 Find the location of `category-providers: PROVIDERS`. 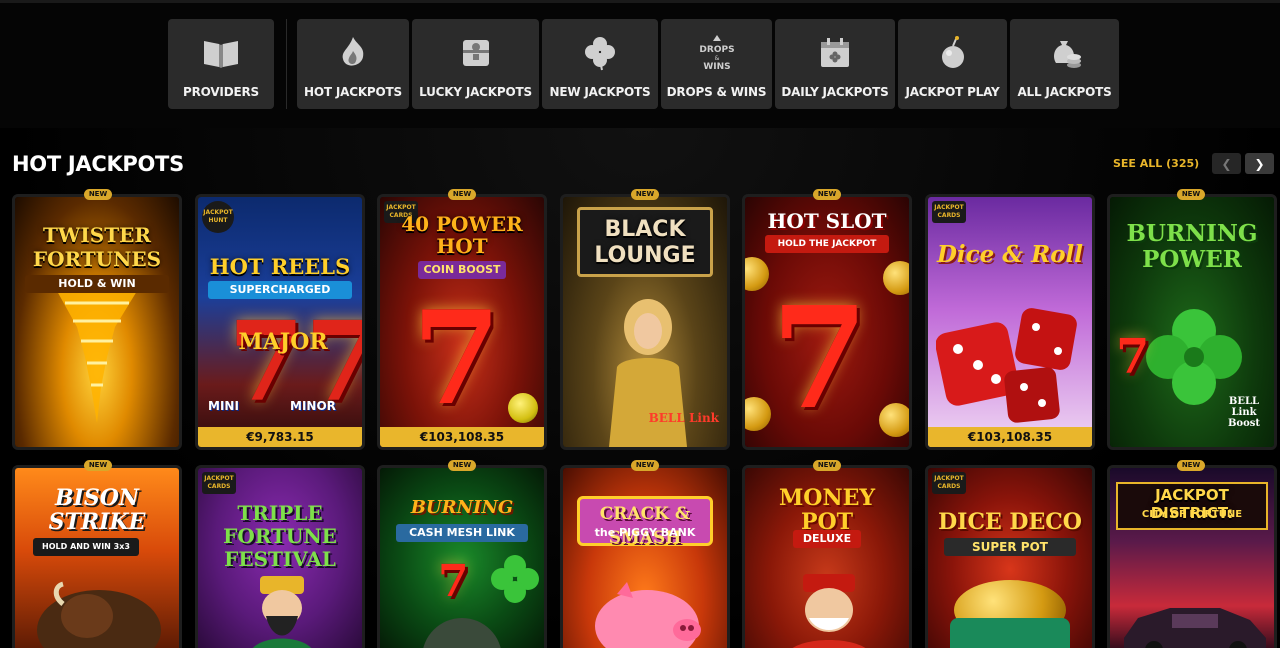

category-providers: PROVIDERS is located at coordinates (221, 64).